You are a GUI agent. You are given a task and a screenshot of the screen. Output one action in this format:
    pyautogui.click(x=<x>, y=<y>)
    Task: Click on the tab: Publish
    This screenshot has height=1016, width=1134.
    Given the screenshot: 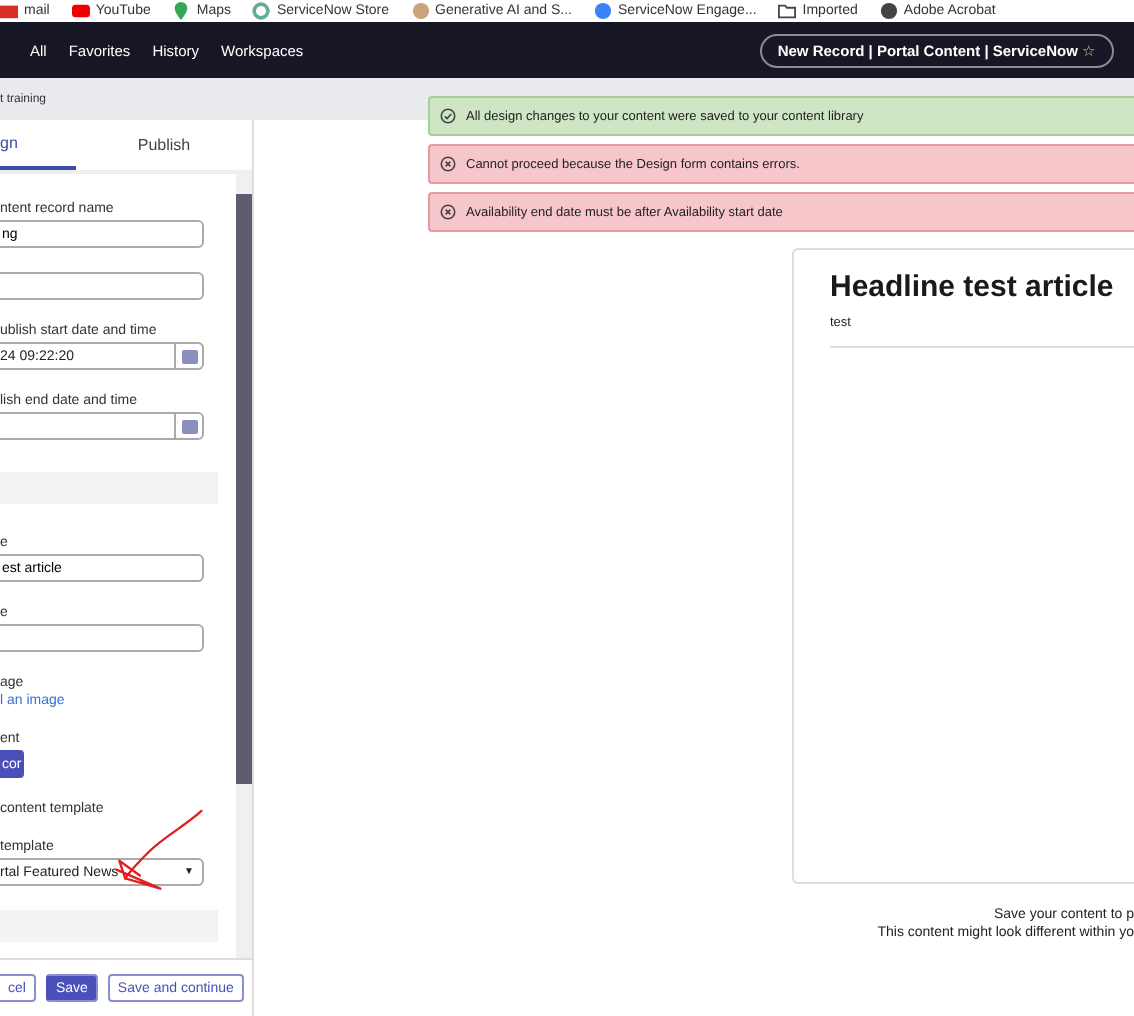 What is the action you would take?
    pyautogui.click(x=164, y=145)
    